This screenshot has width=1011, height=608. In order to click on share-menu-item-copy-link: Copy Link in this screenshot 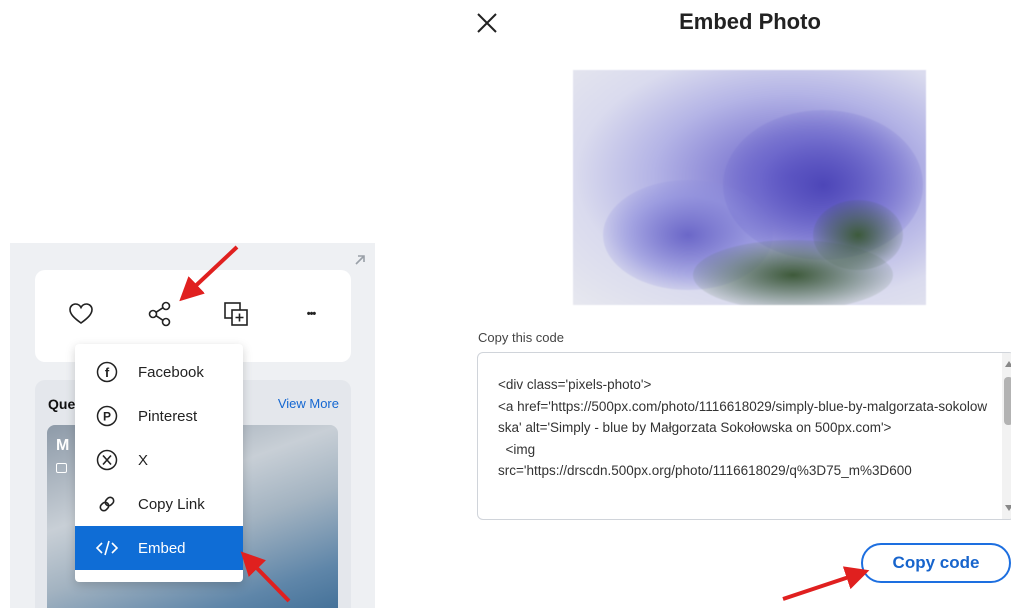, I will do `click(159, 504)`.